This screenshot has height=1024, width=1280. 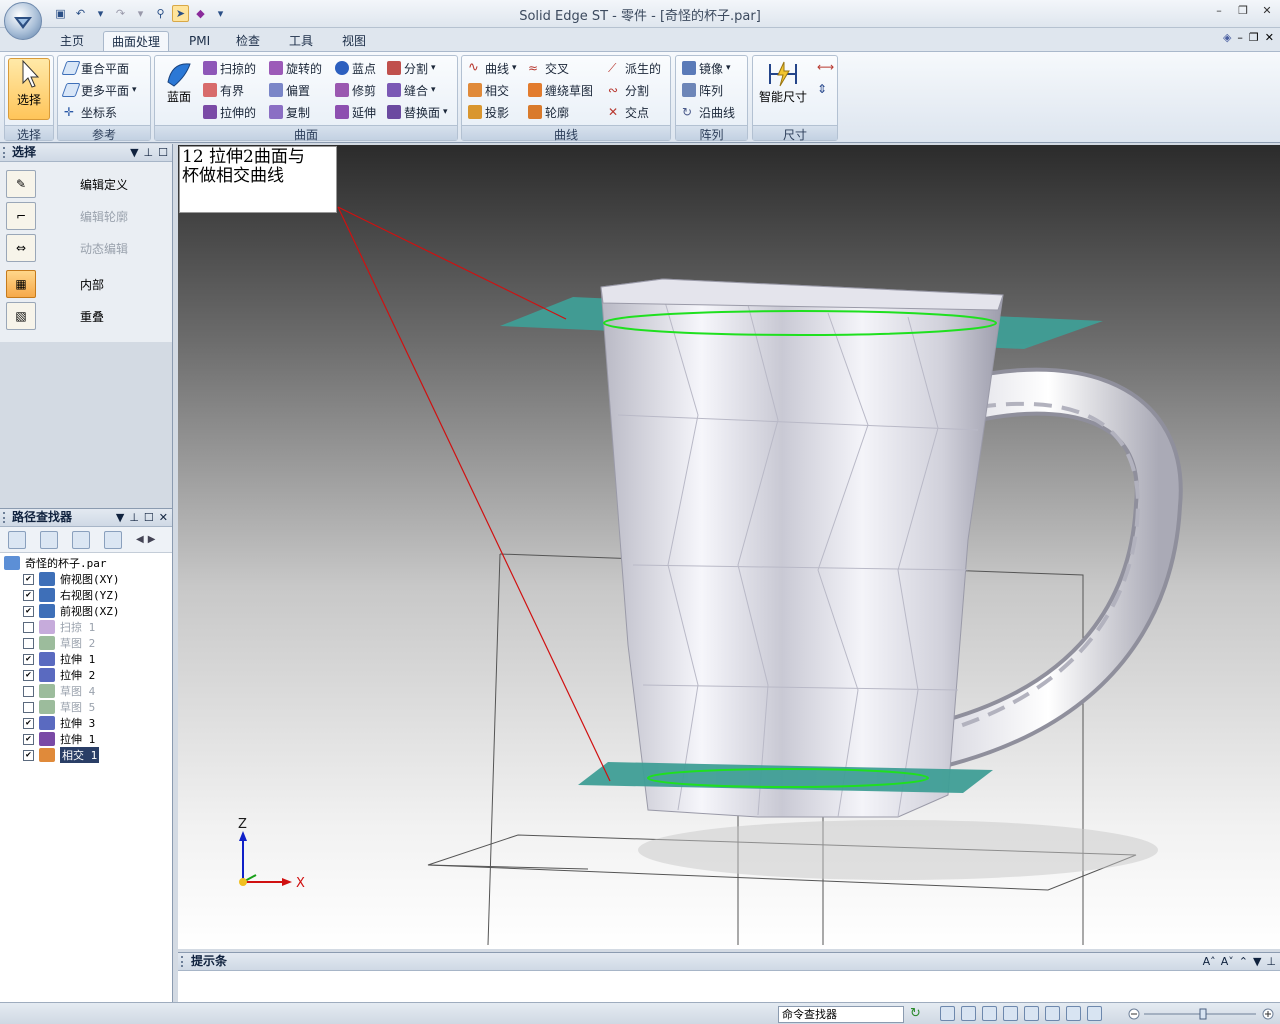 I want to click on split-curve-button: ∾ 分割, so click(x=628, y=90).